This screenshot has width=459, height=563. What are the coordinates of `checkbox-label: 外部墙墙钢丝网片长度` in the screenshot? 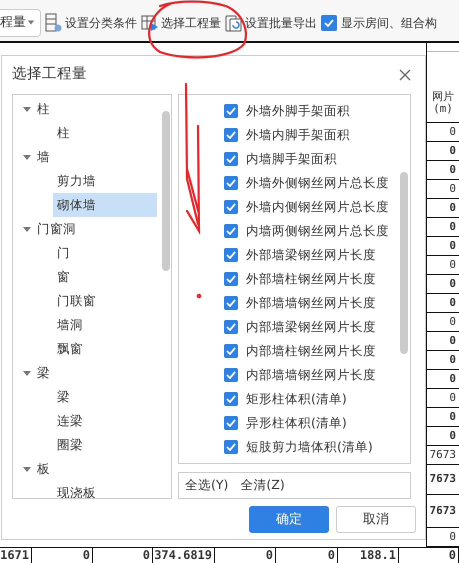 It's located at (311, 303).